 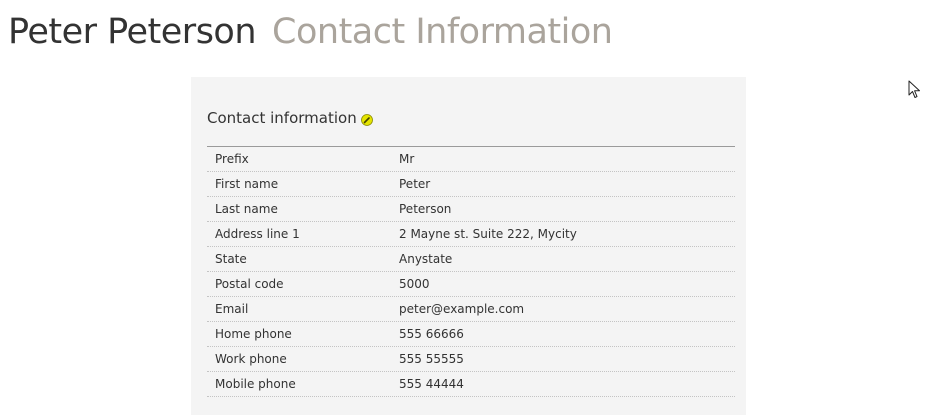 I want to click on pencil-icon-graphic, so click(x=366, y=120).